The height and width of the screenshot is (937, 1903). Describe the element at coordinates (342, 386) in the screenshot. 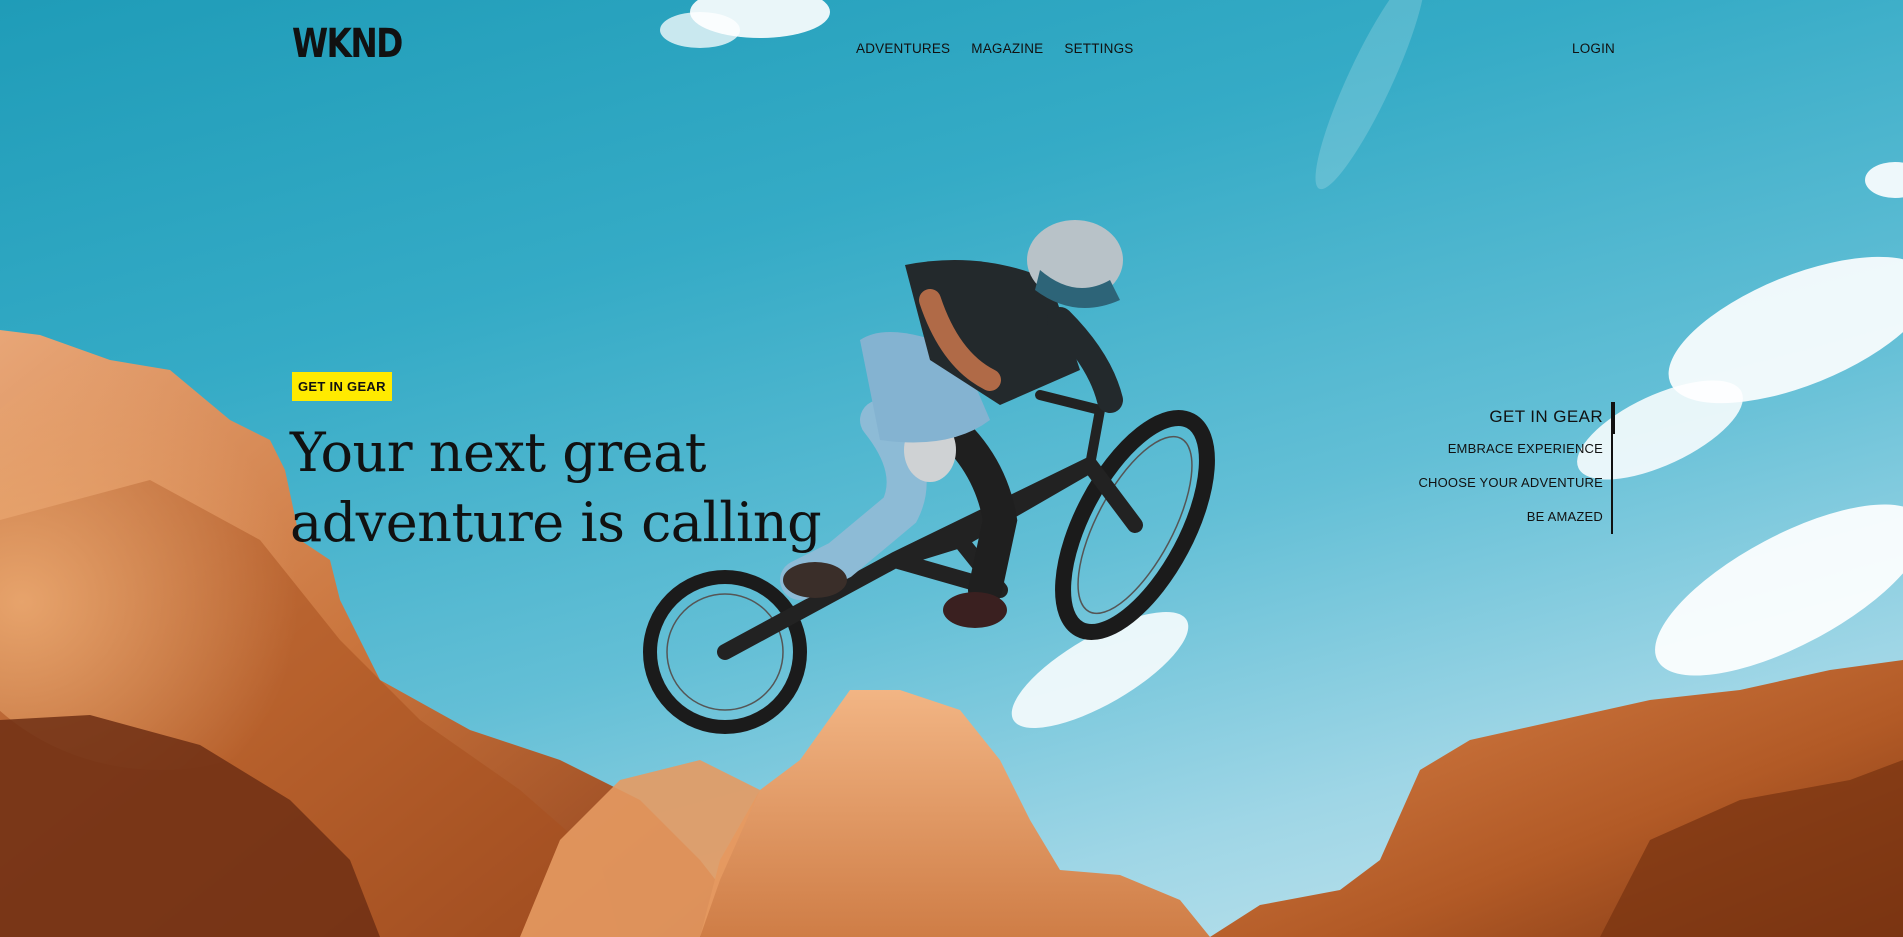

I see `hero-tag: GET IN GEAR` at that location.